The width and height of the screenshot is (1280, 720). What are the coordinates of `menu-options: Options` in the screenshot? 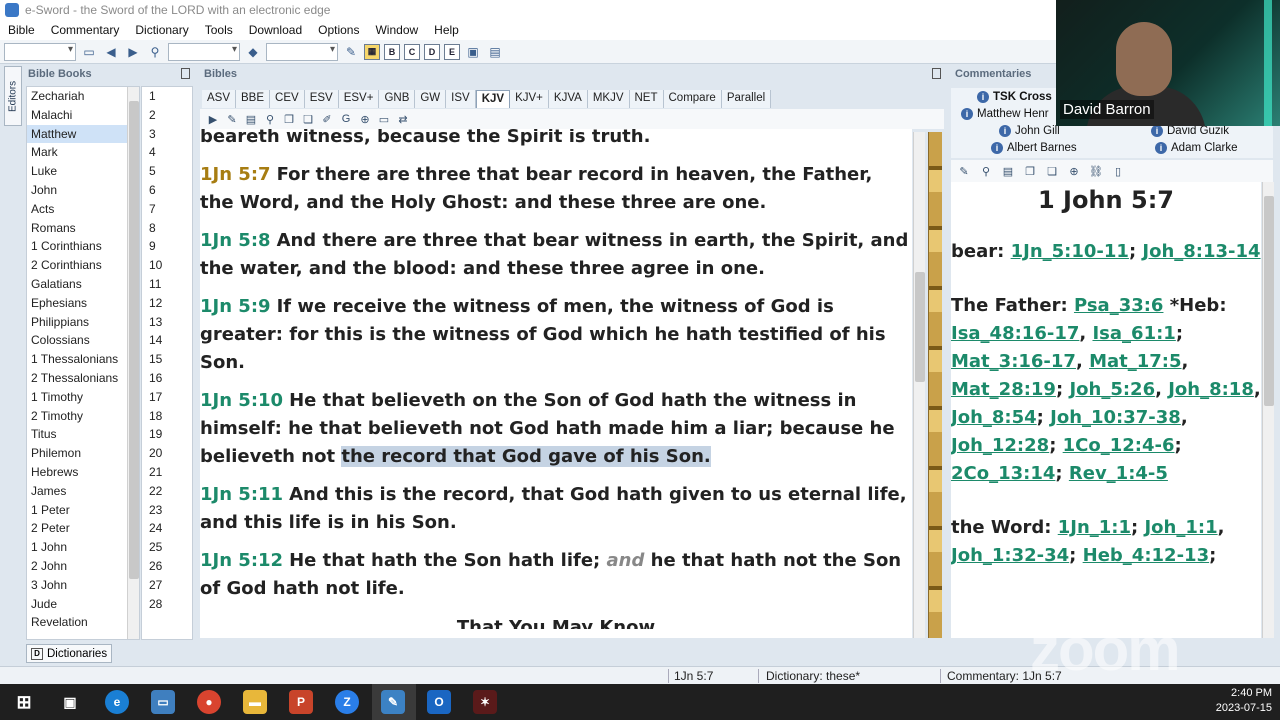 It's located at (338, 30).